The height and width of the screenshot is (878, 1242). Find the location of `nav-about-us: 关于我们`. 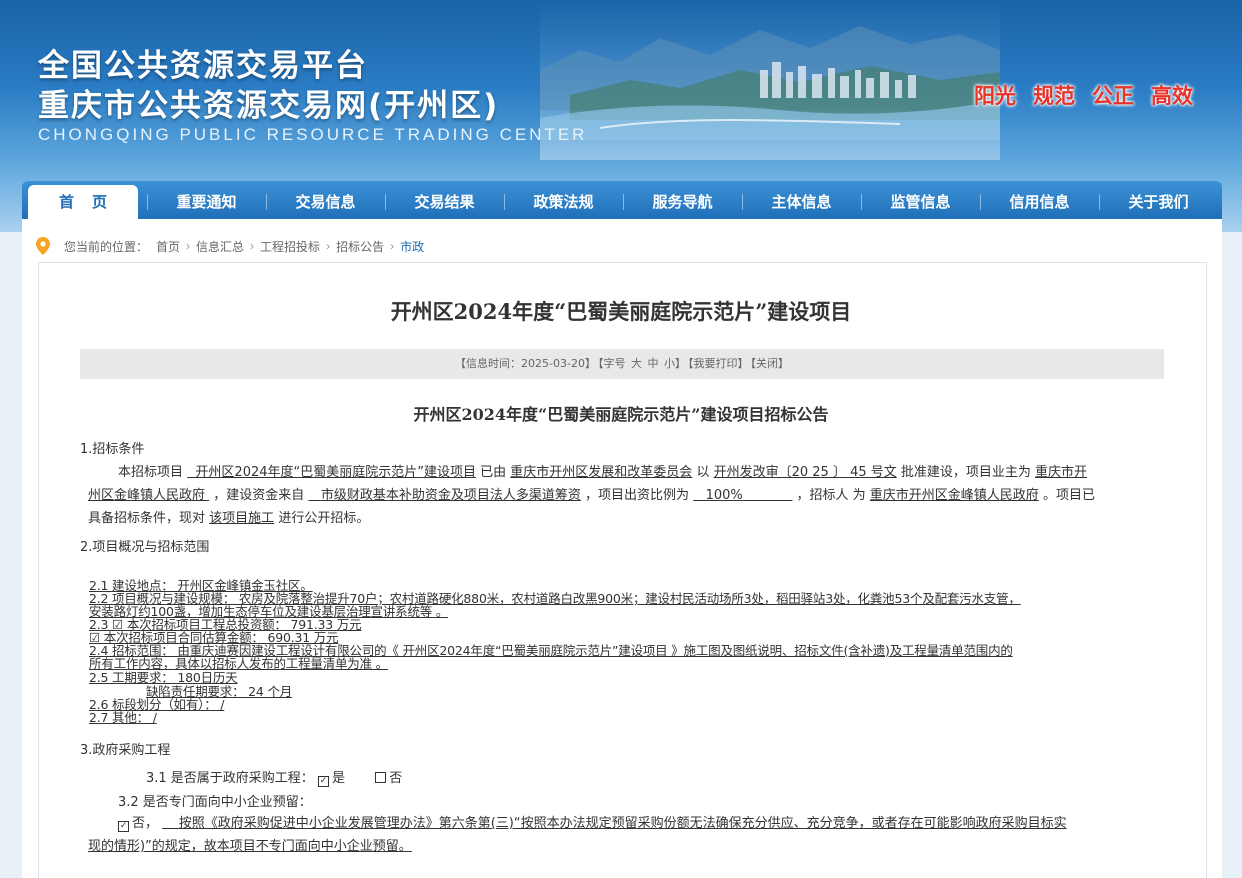

nav-about-us: 关于我们 is located at coordinates (1158, 202).